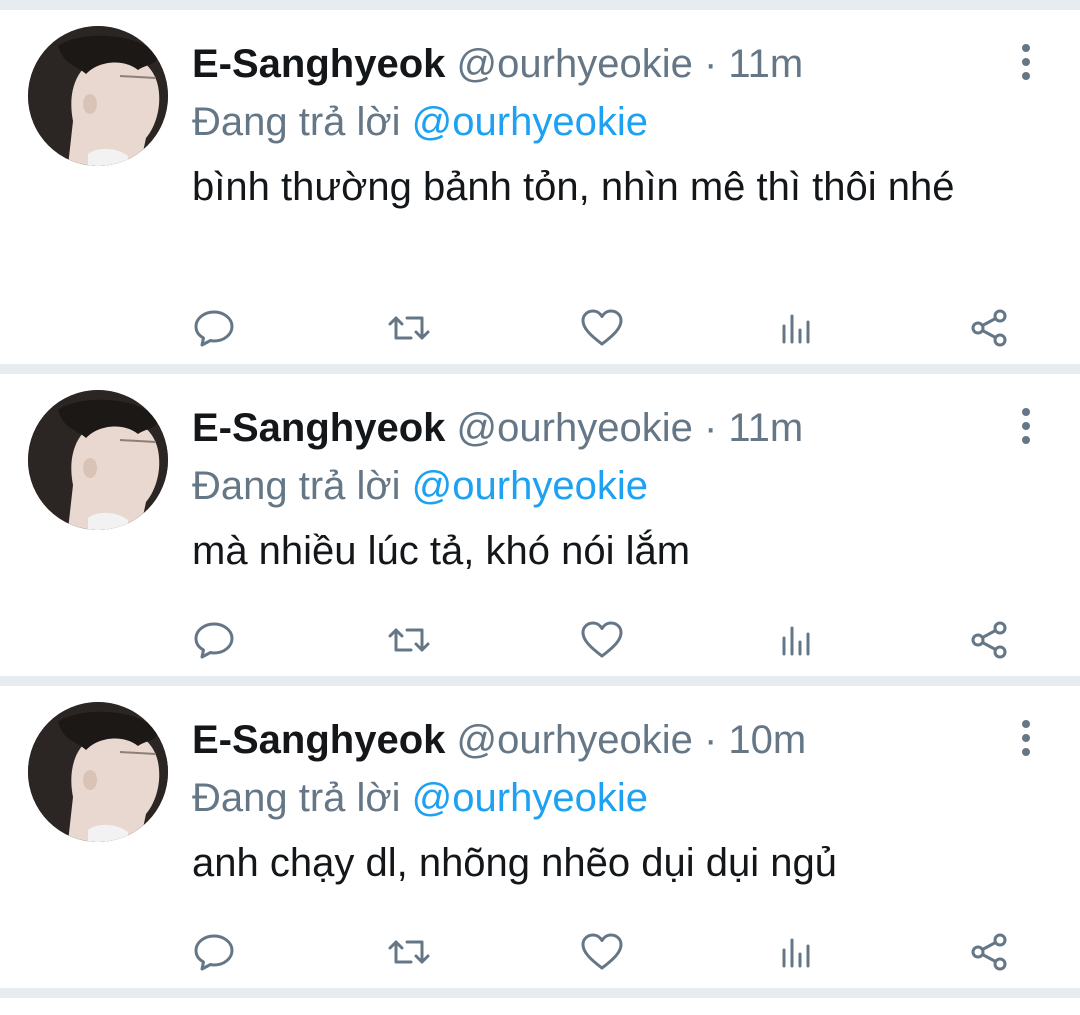  I want to click on tweet-text: mà nhiều lúc tả, khó nói lắm, so click(441, 551).